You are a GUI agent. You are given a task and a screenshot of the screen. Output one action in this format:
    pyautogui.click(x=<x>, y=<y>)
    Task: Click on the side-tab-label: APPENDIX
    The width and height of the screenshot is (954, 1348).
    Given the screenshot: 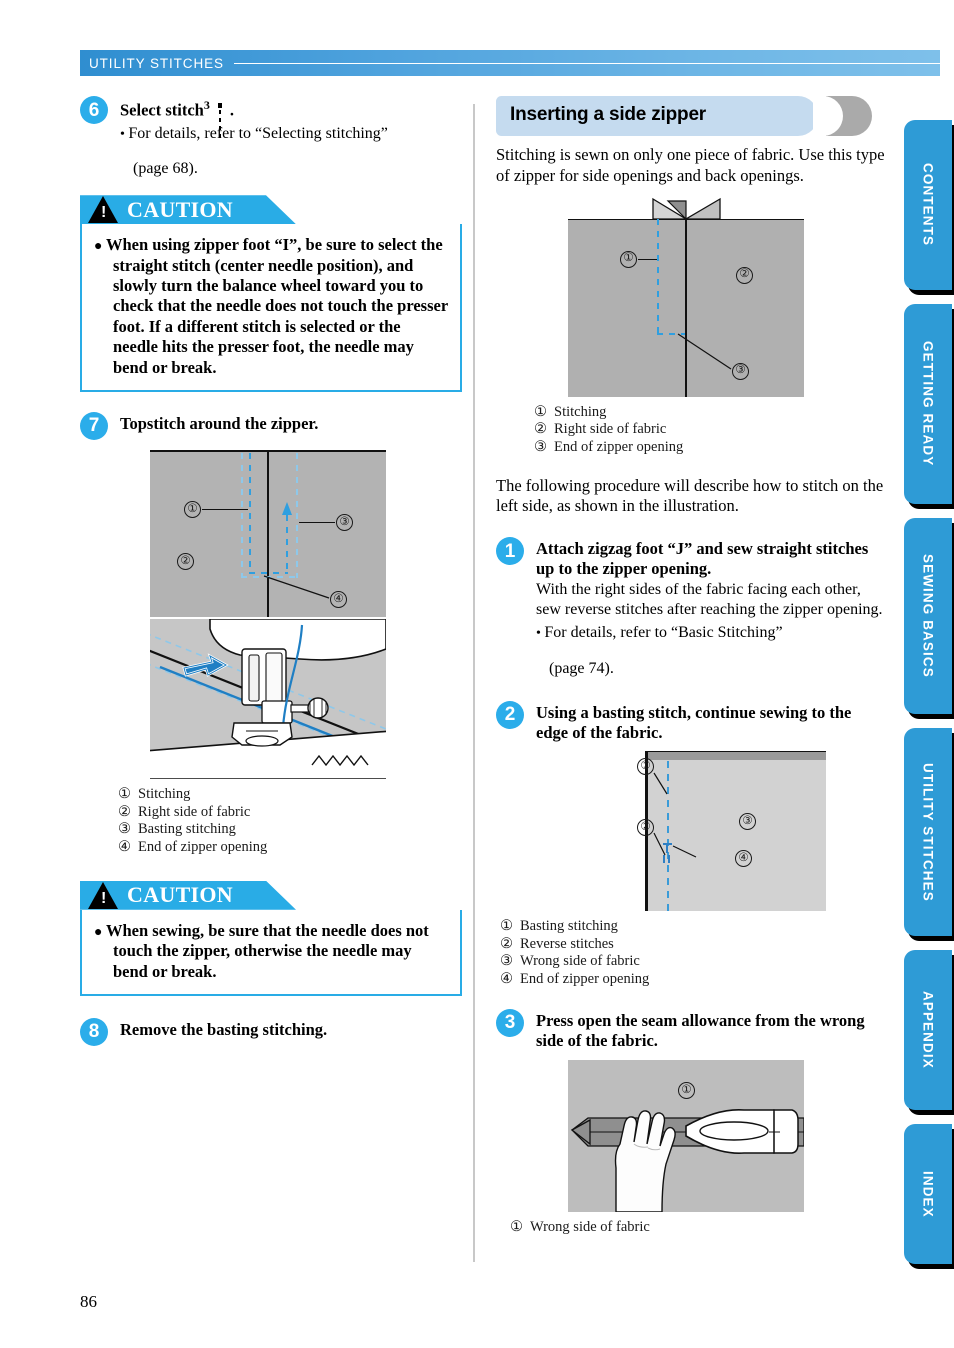 What is the action you would take?
    pyautogui.click(x=928, y=1030)
    